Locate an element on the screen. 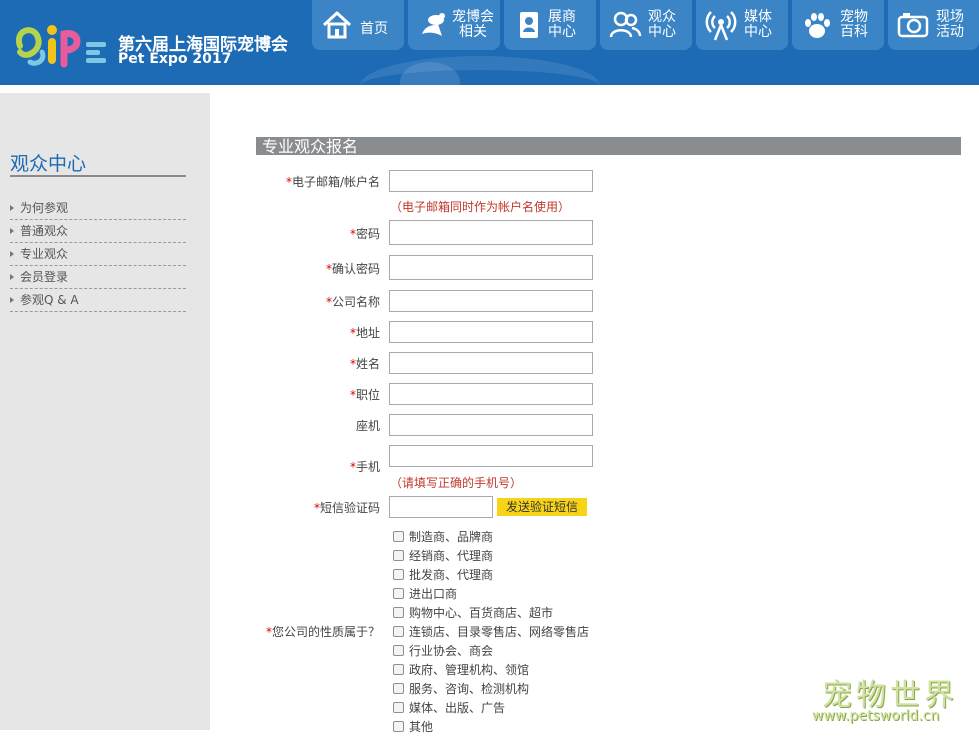  sidebar-item-member-login: 会员登录 is located at coordinates (98, 277).